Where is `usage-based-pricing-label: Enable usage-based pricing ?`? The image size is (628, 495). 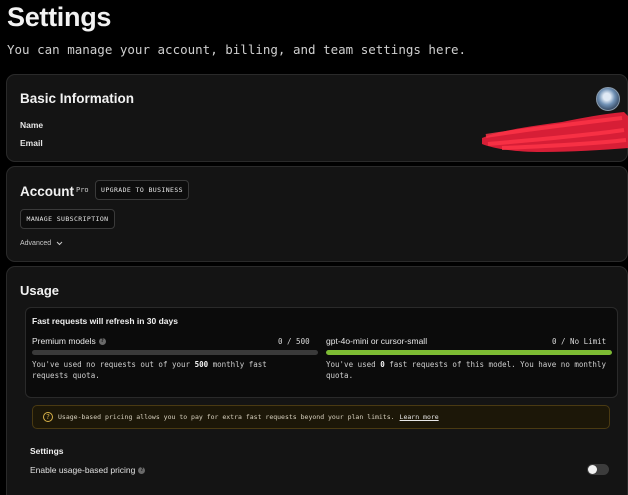 usage-based-pricing-label: Enable usage-based pricing ? is located at coordinates (88, 470).